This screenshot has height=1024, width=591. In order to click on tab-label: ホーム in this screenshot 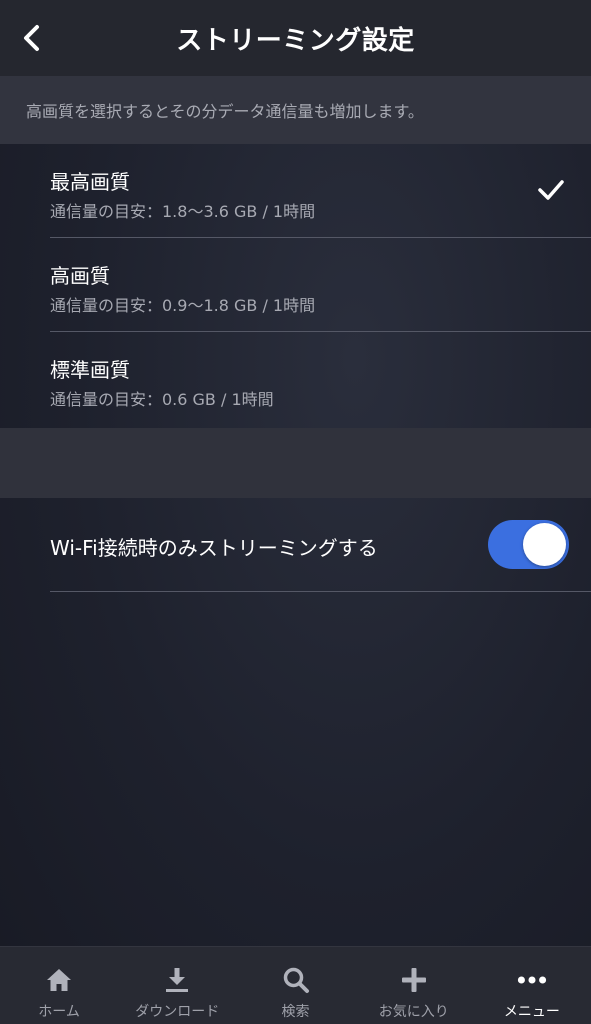, I will do `click(59, 1012)`.